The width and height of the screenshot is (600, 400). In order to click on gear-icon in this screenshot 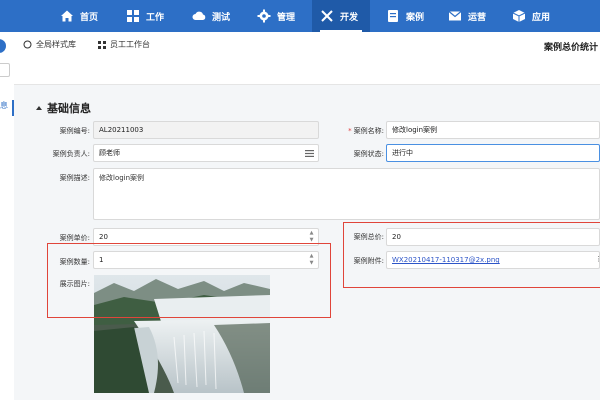, I will do `click(264, 16)`.